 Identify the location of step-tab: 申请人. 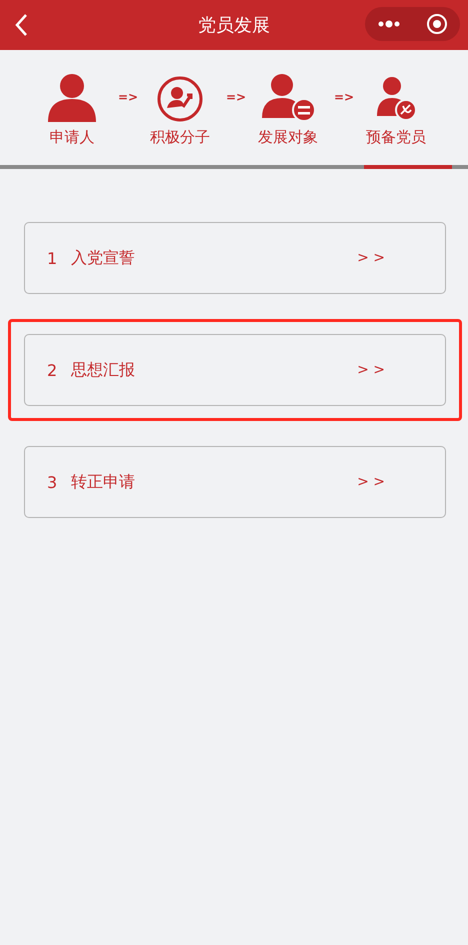
(72, 137).